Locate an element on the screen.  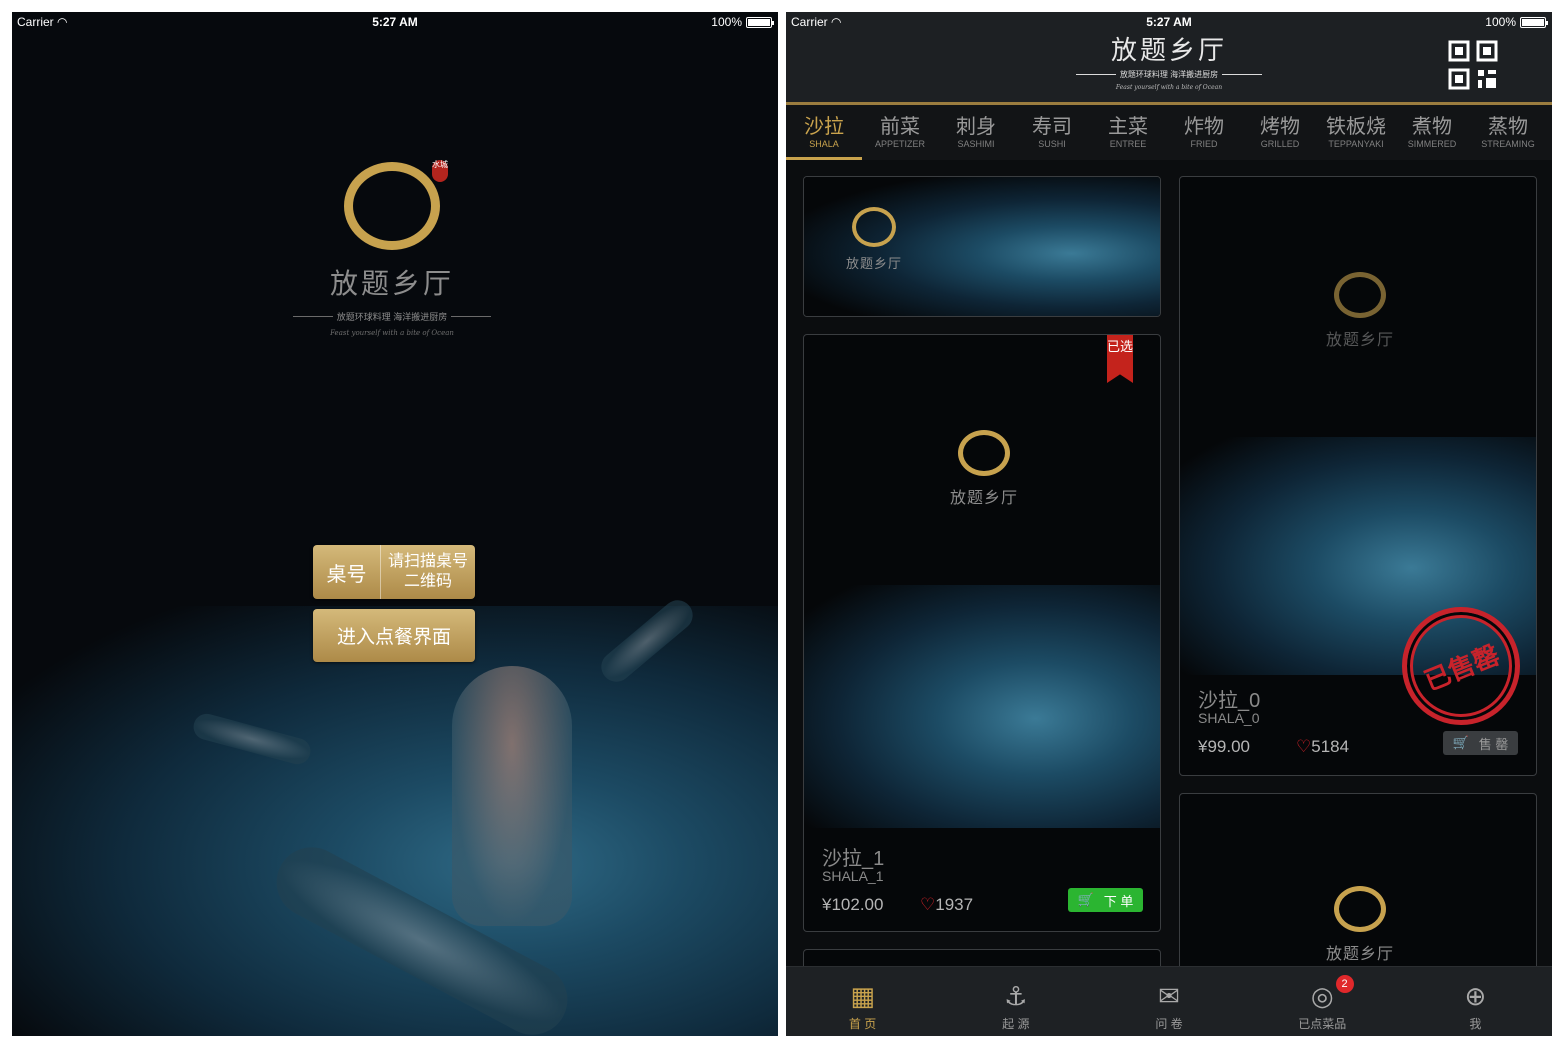
category-tab-streaming: 蒸物 STREAMING is located at coordinates (1508, 132).